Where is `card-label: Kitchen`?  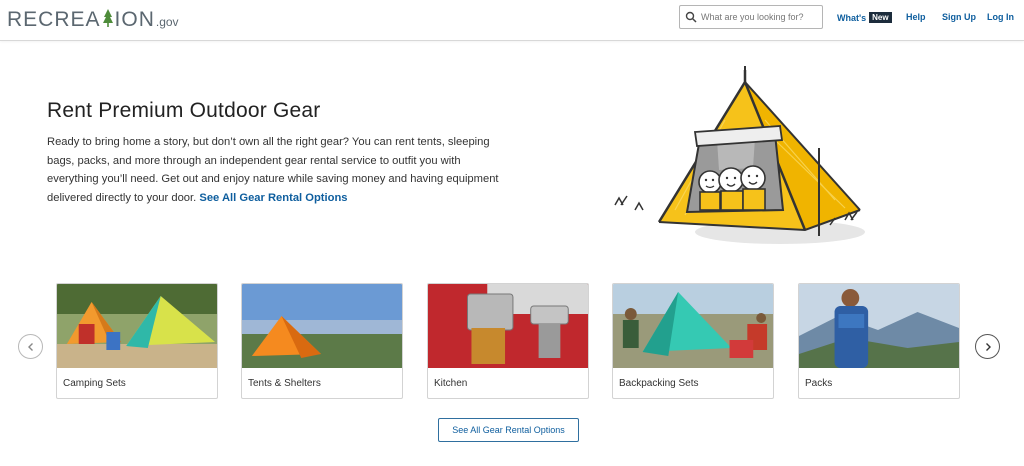 card-label: Kitchen is located at coordinates (451, 383).